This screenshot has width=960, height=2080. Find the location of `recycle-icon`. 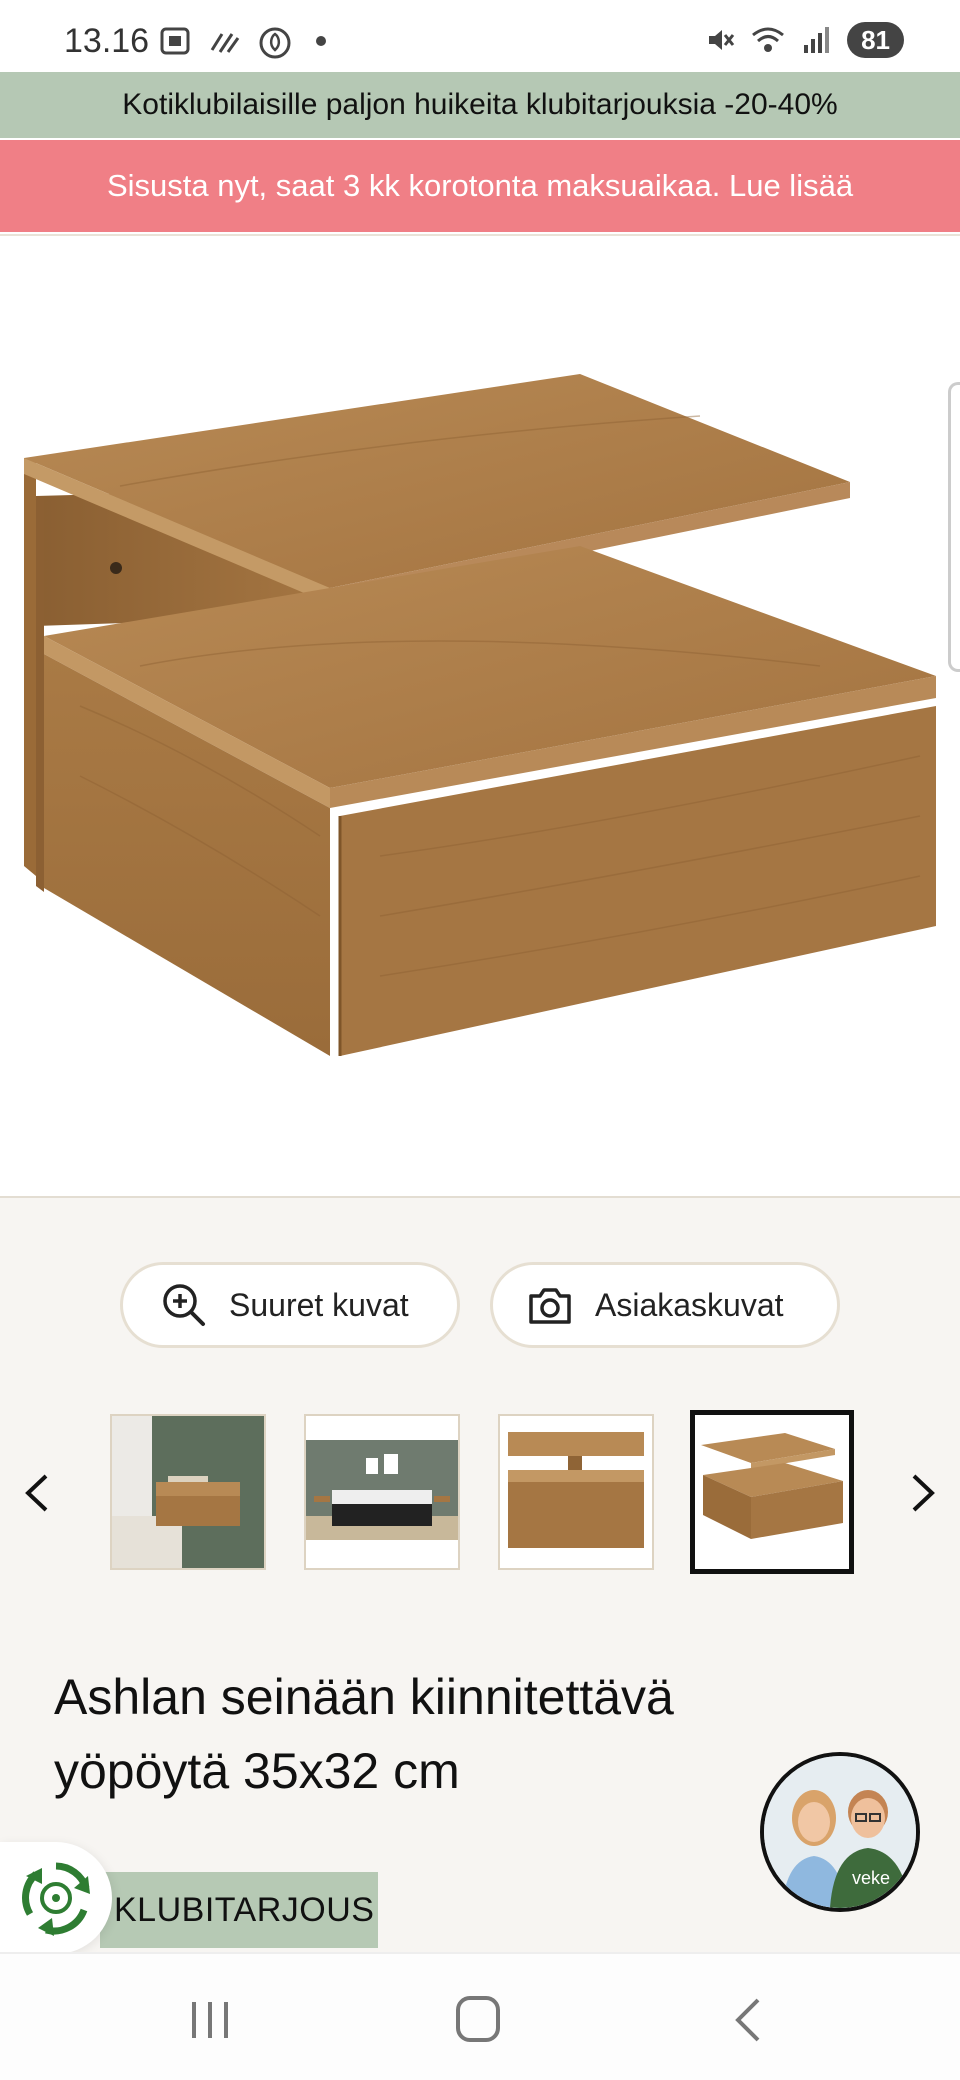

recycle-icon is located at coordinates (56, 1899).